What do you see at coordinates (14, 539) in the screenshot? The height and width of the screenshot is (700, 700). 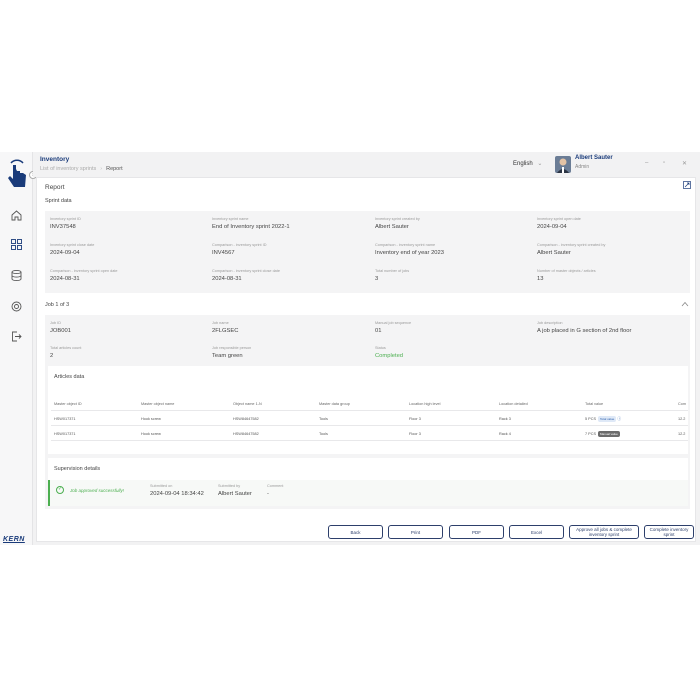 I see `kern-logo: KERN` at bounding box center [14, 539].